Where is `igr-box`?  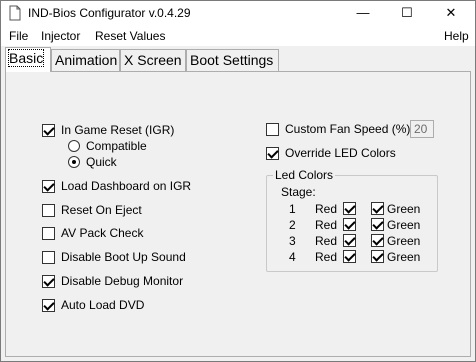 igr-box is located at coordinates (48, 130).